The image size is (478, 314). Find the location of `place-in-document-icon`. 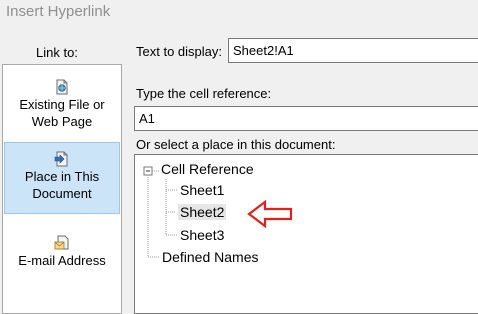

place-in-document-icon is located at coordinates (61, 159).